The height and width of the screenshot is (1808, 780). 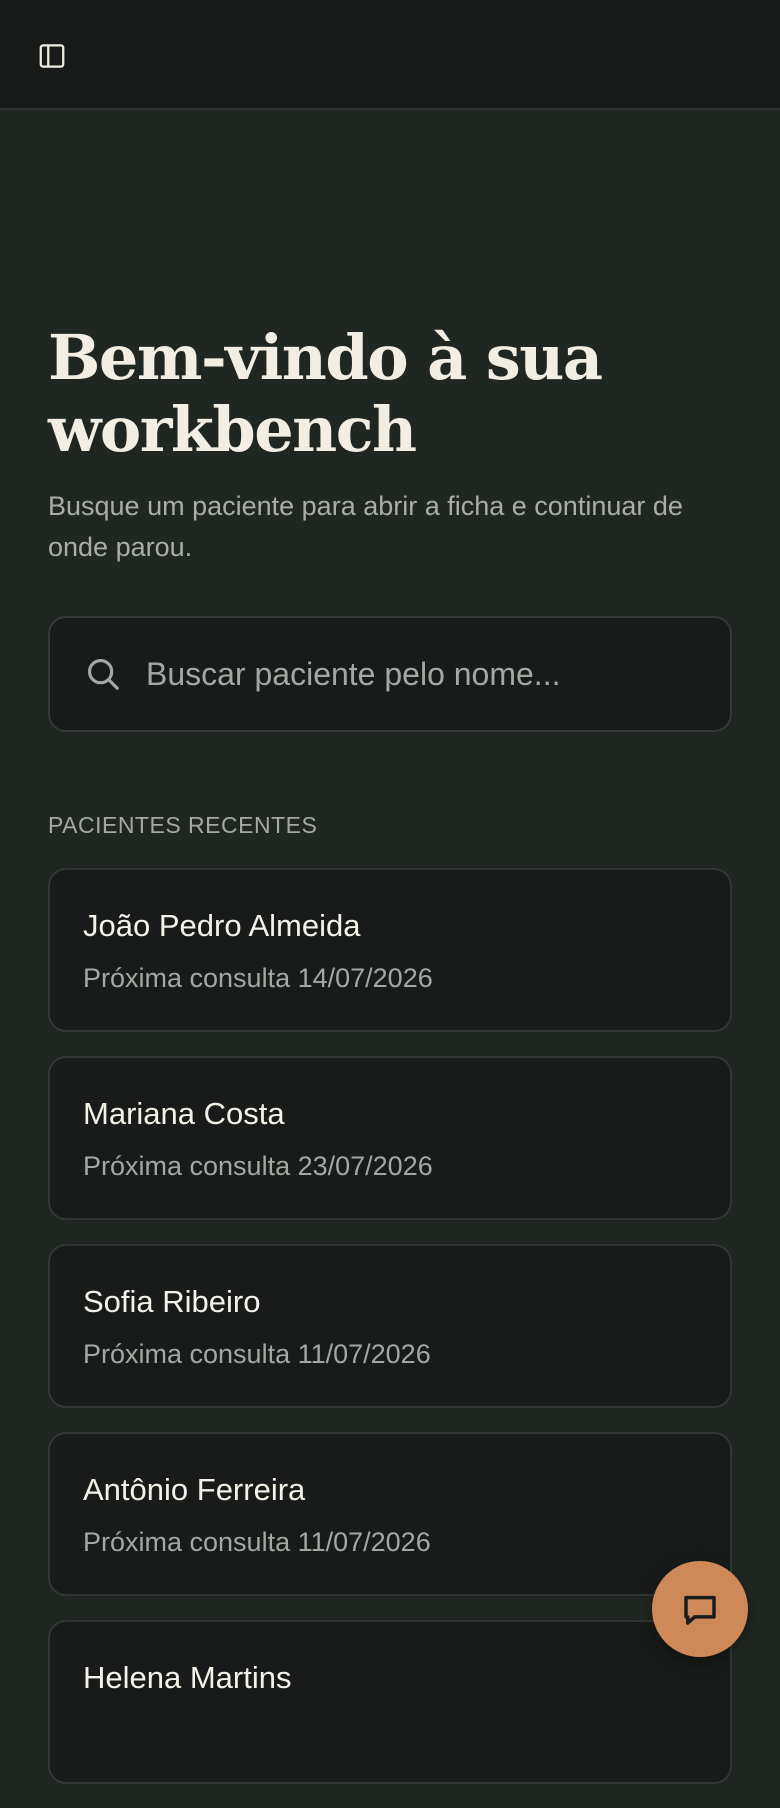 What do you see at coordinates (172, 1301) in the screenshot?
I see `patient-name: Sofia Ribeiro` at bounding box center [172, 1301].